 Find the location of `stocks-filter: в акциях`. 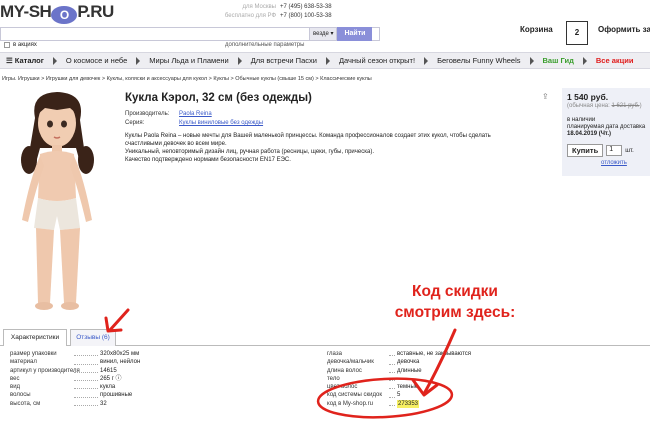

stocks-filter: в акциях is located at coordinates (20, 45).